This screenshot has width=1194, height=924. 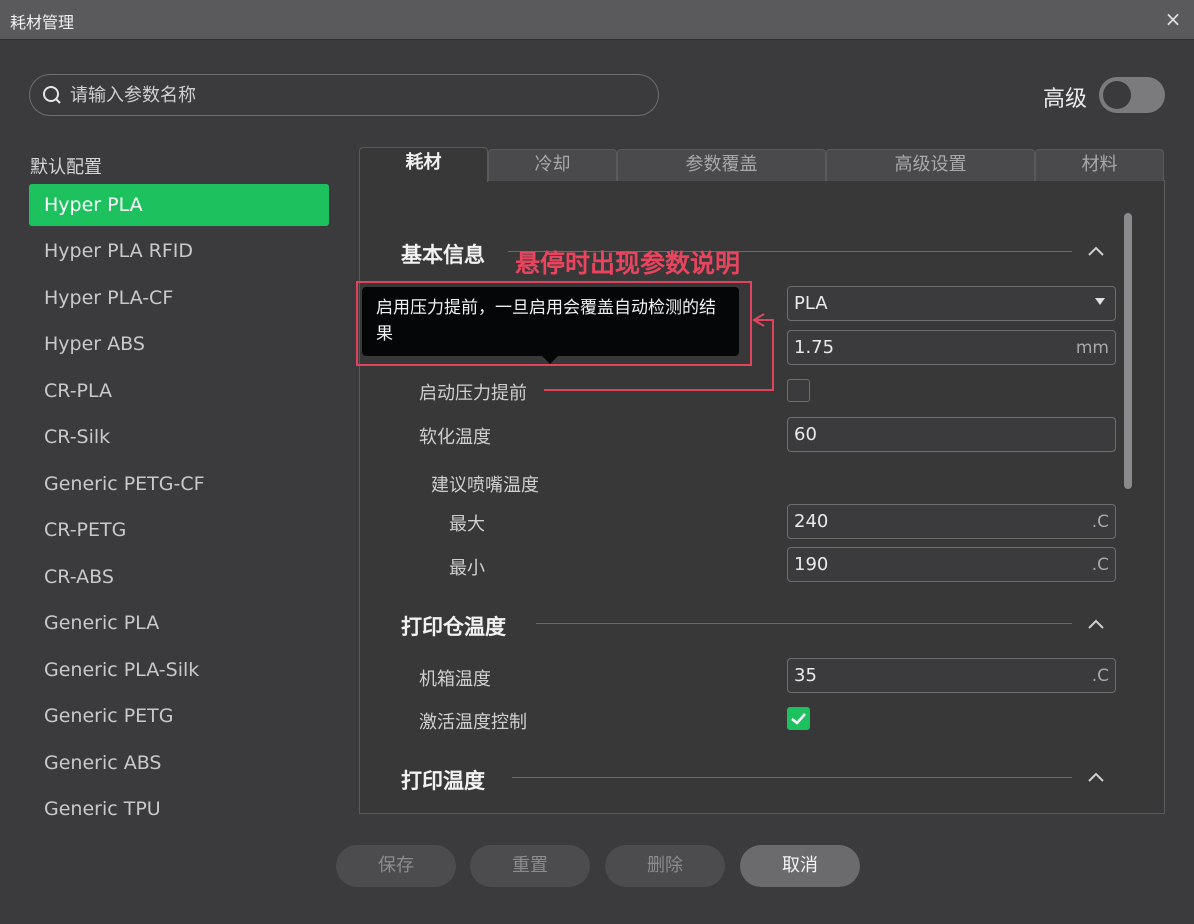 I want to click on tab-overrides: 参数覆盖, so click(x=721, y=165).